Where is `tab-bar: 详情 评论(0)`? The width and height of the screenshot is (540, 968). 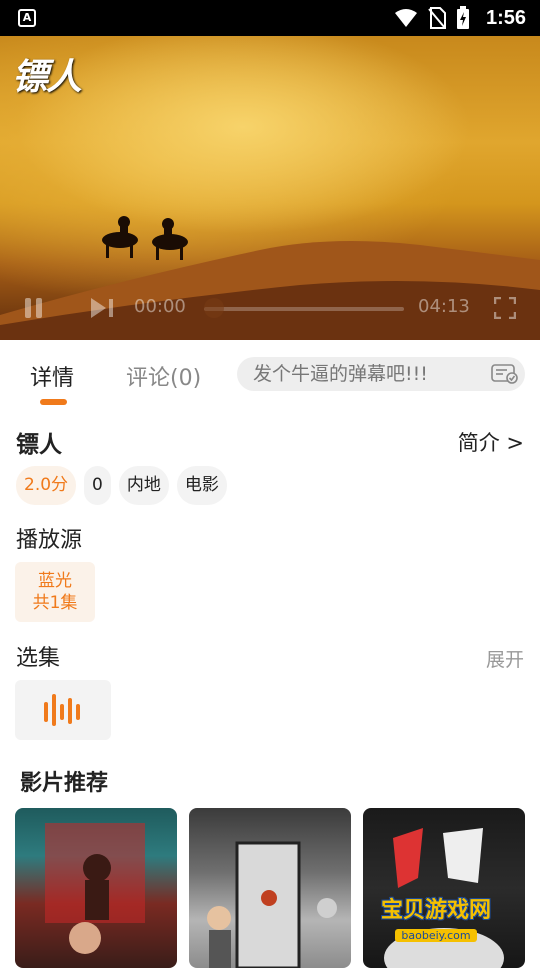
tab-bar: 详情 评论(0) is located at coordinates (270, 375).